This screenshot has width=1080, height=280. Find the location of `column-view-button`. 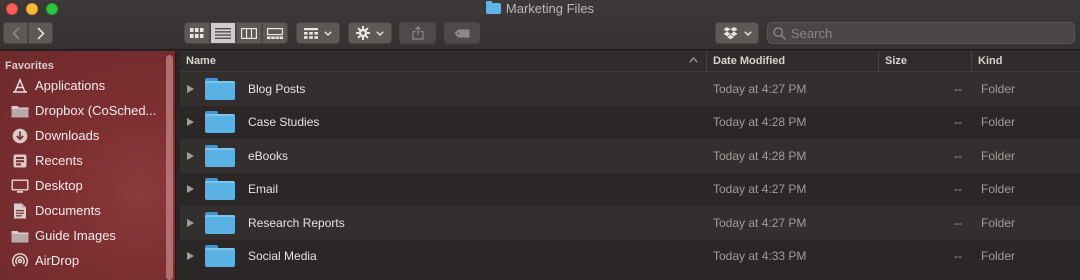

column-view-button is located at coordinates (249, 33).